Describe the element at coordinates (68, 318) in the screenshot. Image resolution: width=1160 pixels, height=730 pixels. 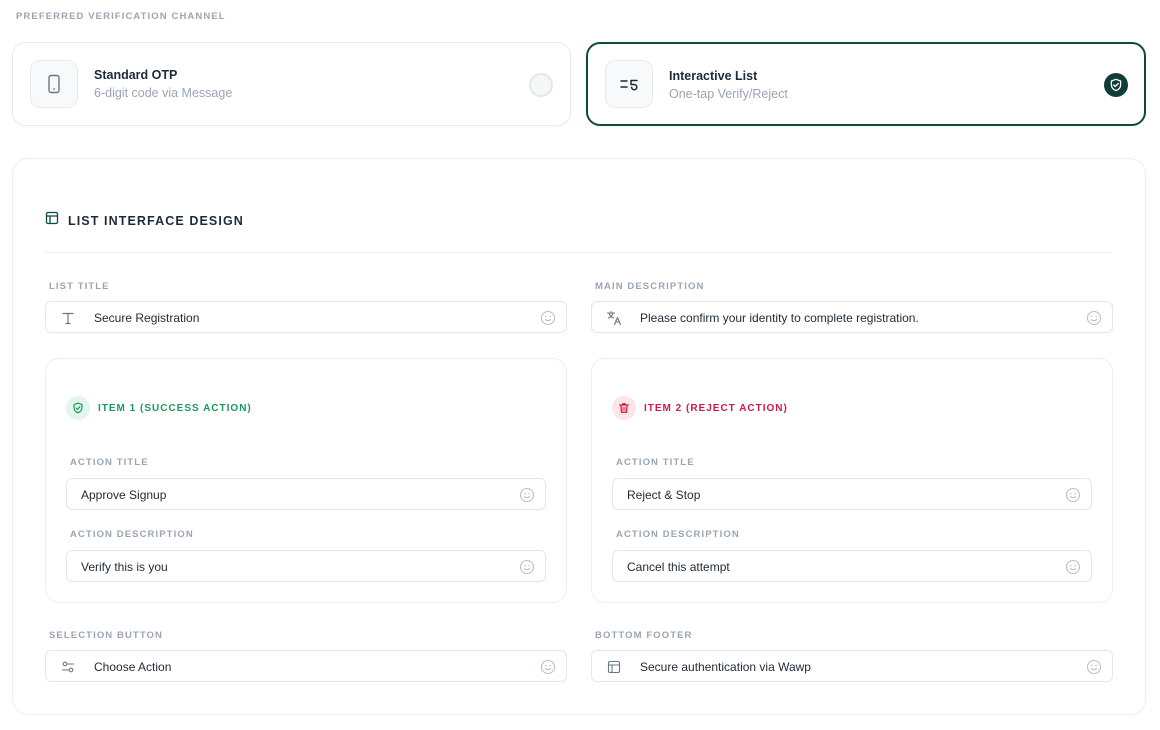
I see `text-icon` at that location.